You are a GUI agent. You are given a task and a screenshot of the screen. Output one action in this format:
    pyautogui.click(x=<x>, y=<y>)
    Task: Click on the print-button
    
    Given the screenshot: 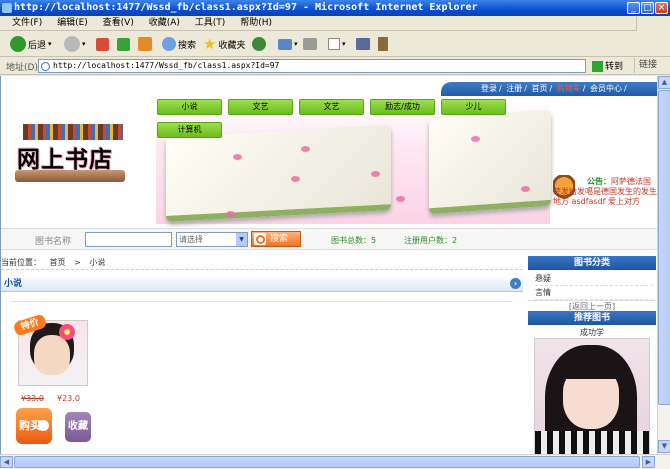 What is the action you would take?
    pyautogui.click(x=310, y=44)
    